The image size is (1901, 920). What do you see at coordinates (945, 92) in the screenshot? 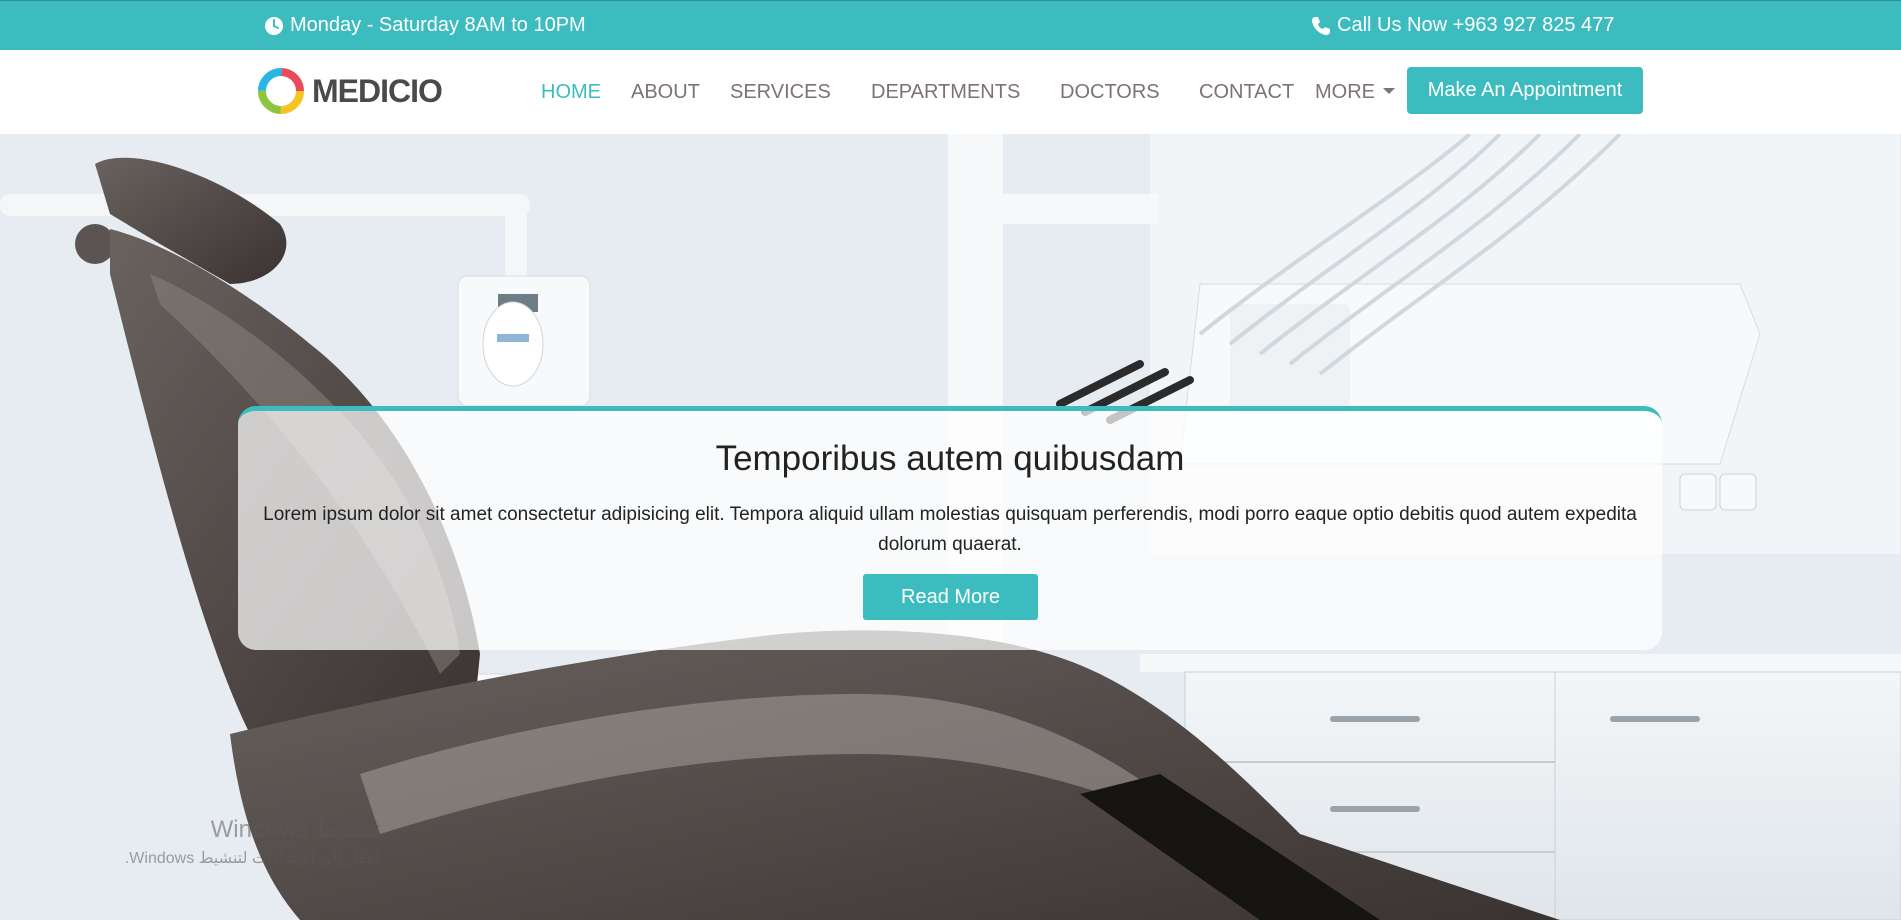
I see `nav-departments: DEPARTMENTS` at bounding box center [945, 92].